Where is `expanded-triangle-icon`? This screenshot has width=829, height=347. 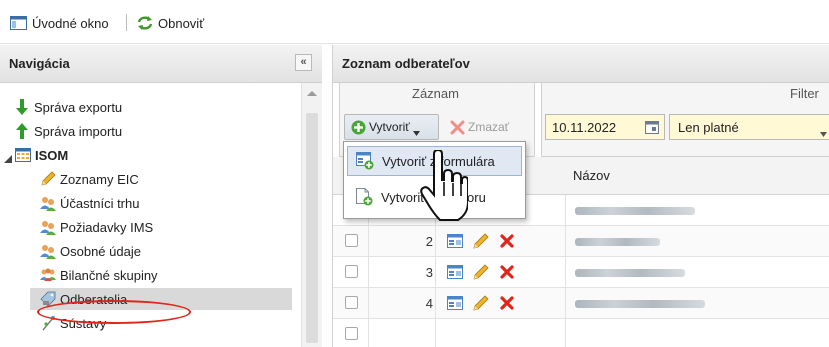
expanded-triangle-icon is located at coordinates (8, 157).